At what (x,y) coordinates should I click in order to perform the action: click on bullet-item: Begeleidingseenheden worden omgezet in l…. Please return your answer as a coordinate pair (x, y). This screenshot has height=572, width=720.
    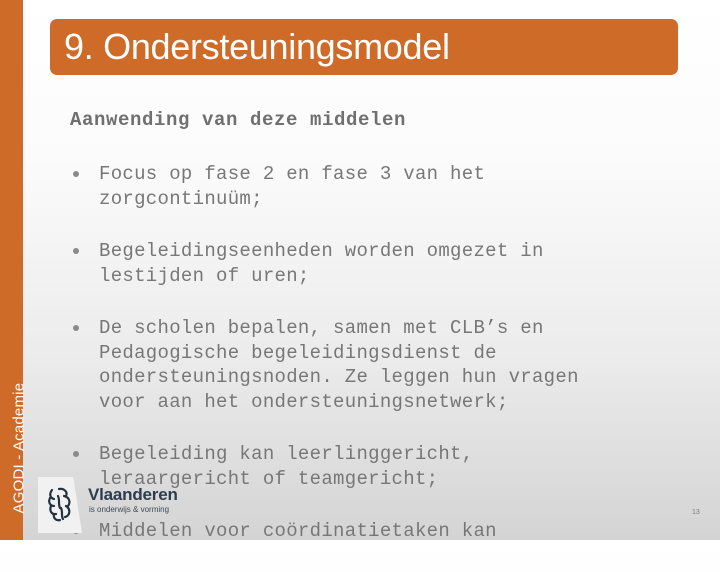
    Looking at the image, I should click on (390, 263).